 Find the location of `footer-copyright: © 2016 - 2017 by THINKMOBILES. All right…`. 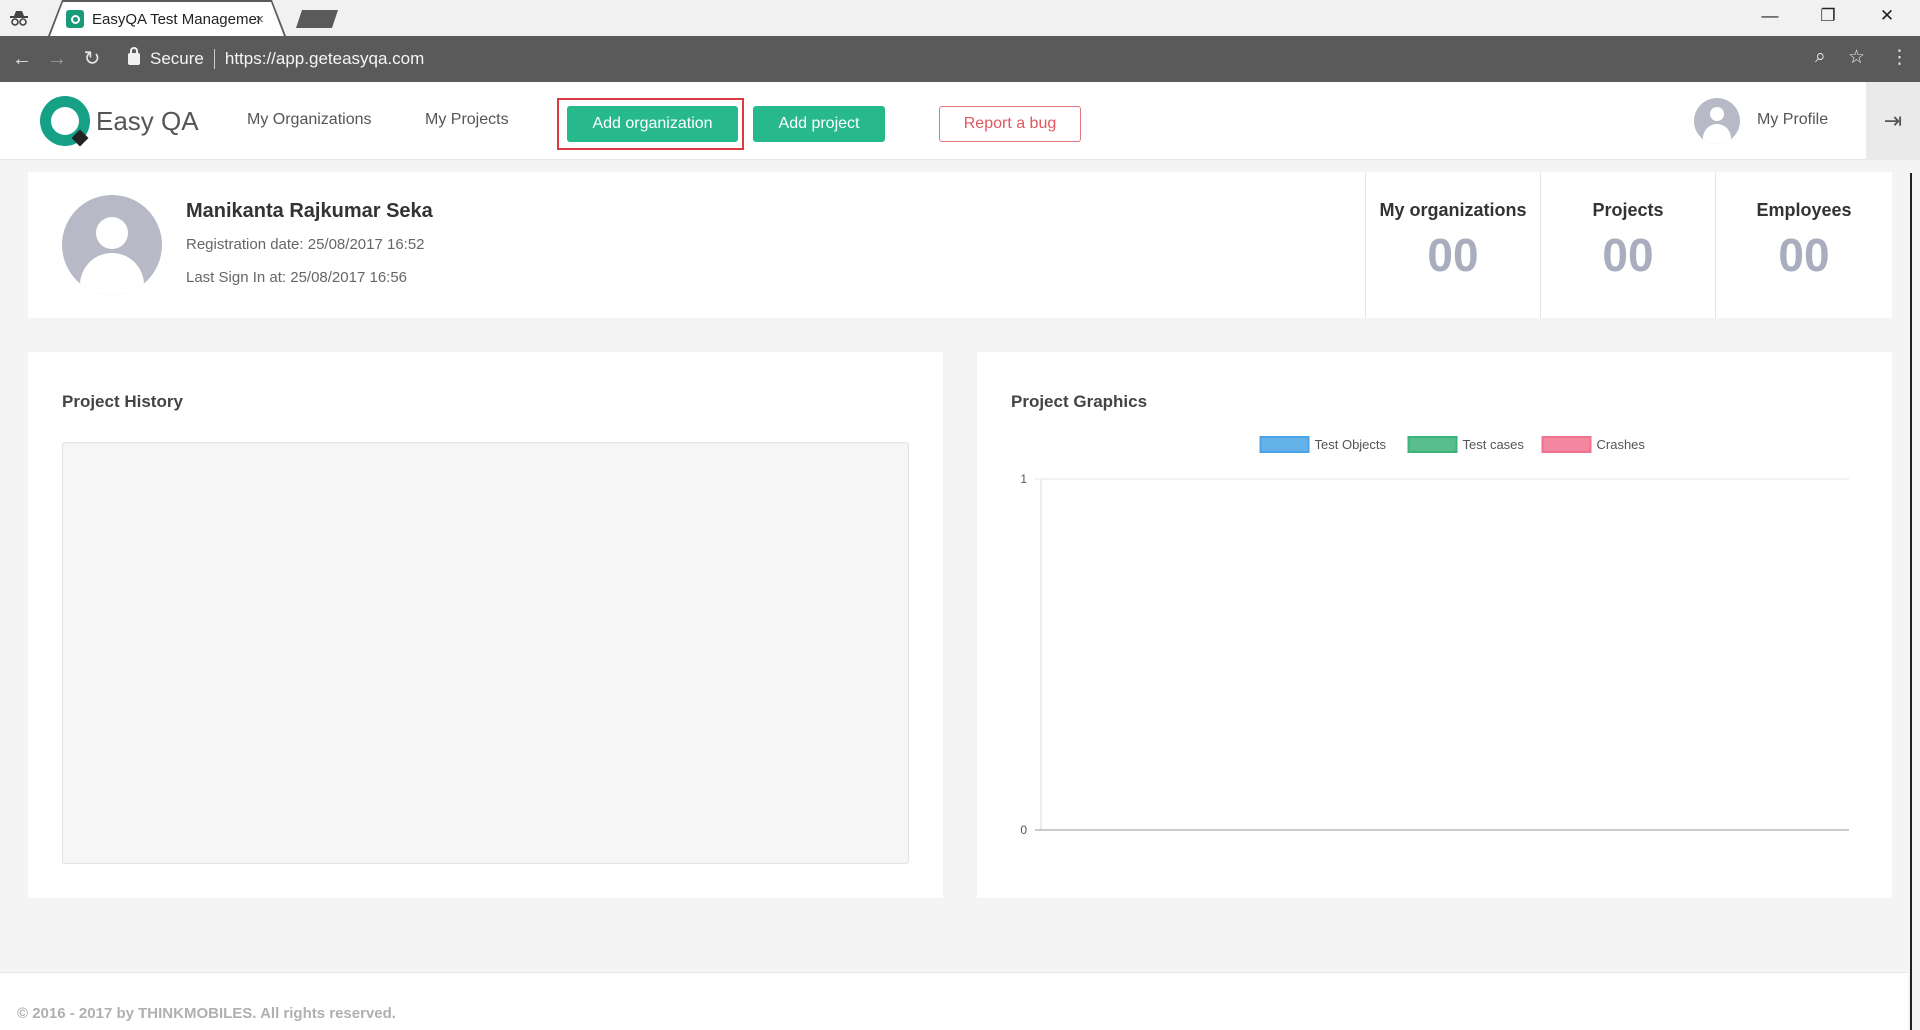

footer-copyright: © 2016 - 2017 by THINKMOBILES. All right… is located at coordinates (206, 1013).